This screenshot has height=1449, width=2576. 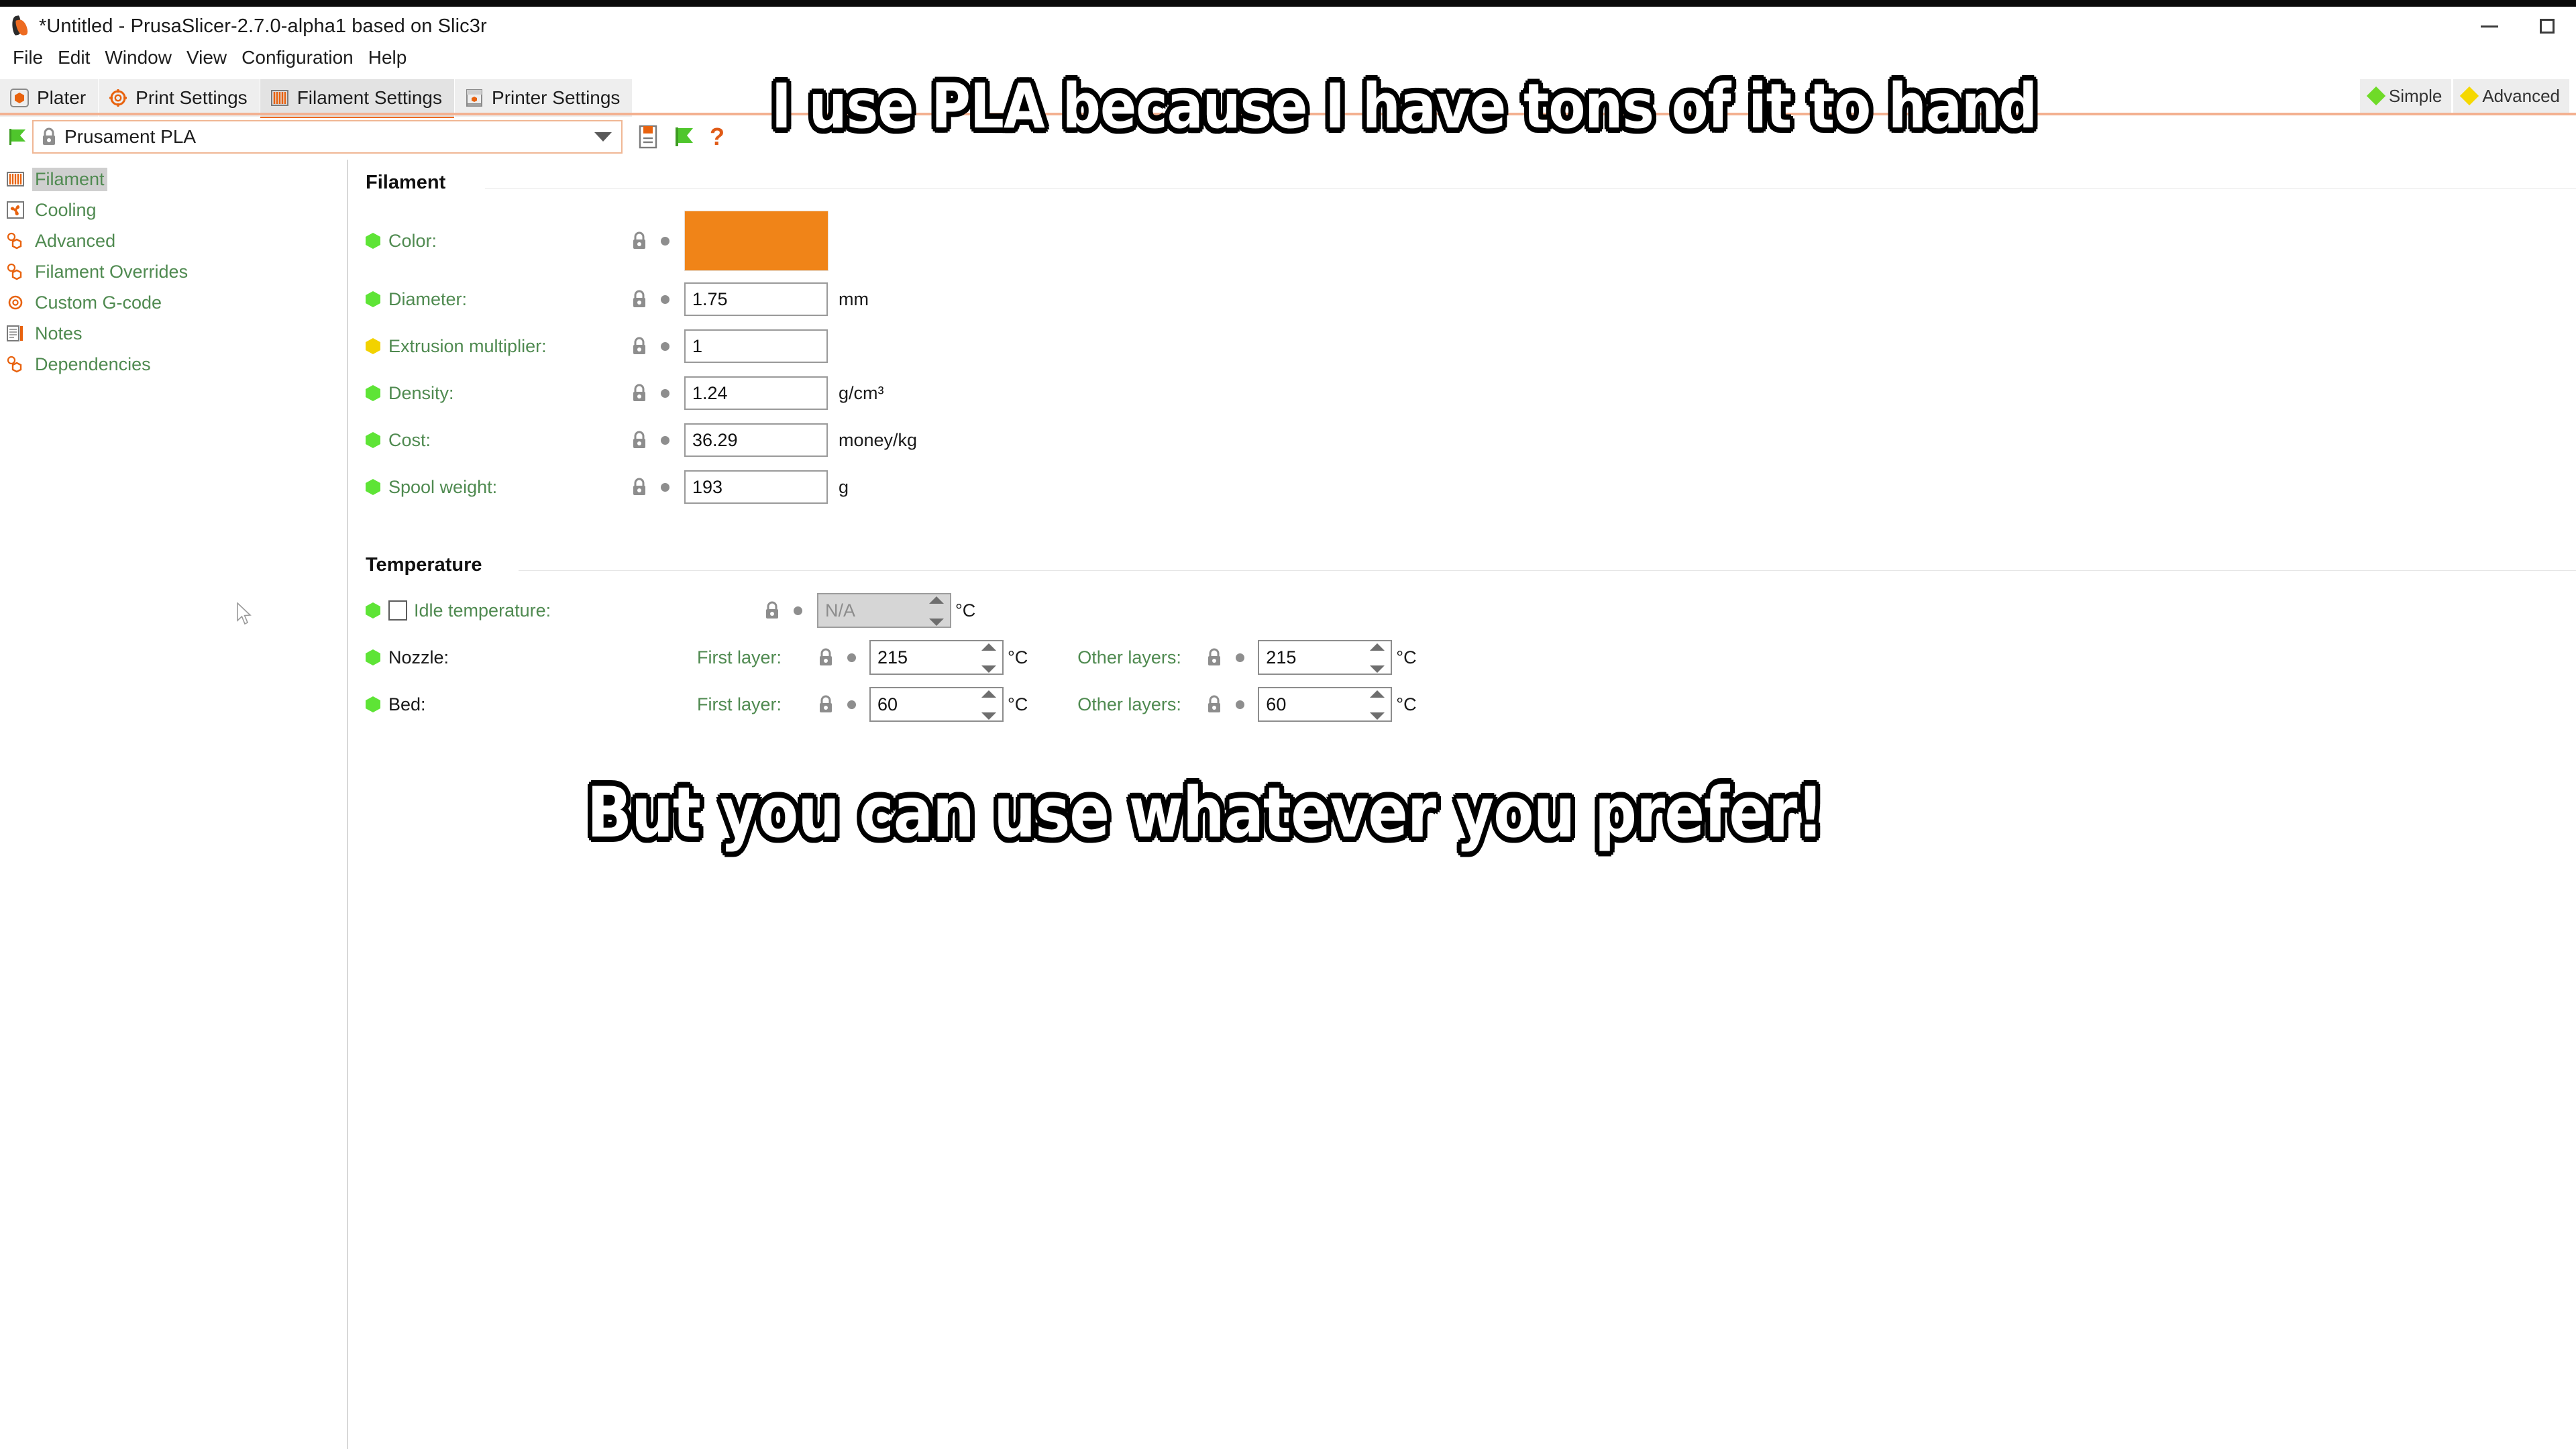 What do you see at coordinates (965, 610) in the screenshot?
I see `idle-temperature-unit: °C` at bounding box center [965, 610].